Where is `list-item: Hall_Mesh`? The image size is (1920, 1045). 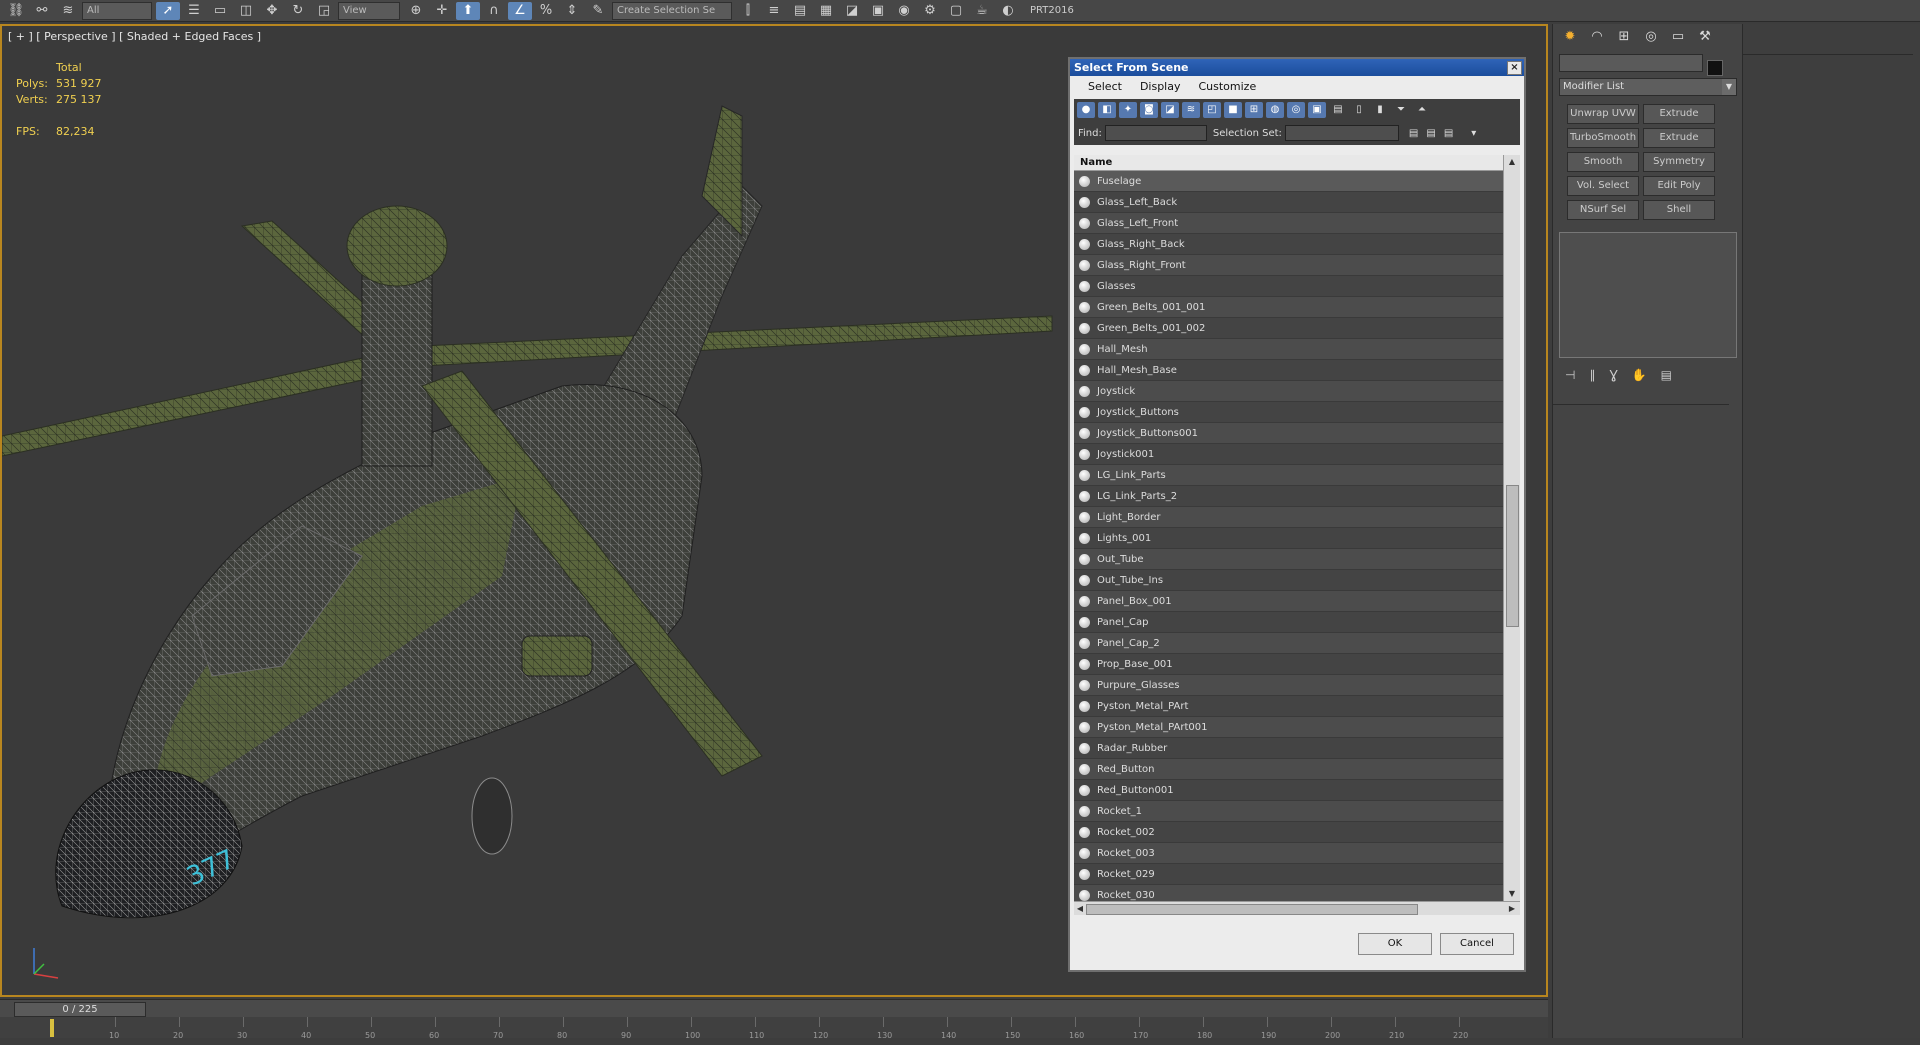 list-item: Hall_Mesh is located at coordinates (1289, 349).